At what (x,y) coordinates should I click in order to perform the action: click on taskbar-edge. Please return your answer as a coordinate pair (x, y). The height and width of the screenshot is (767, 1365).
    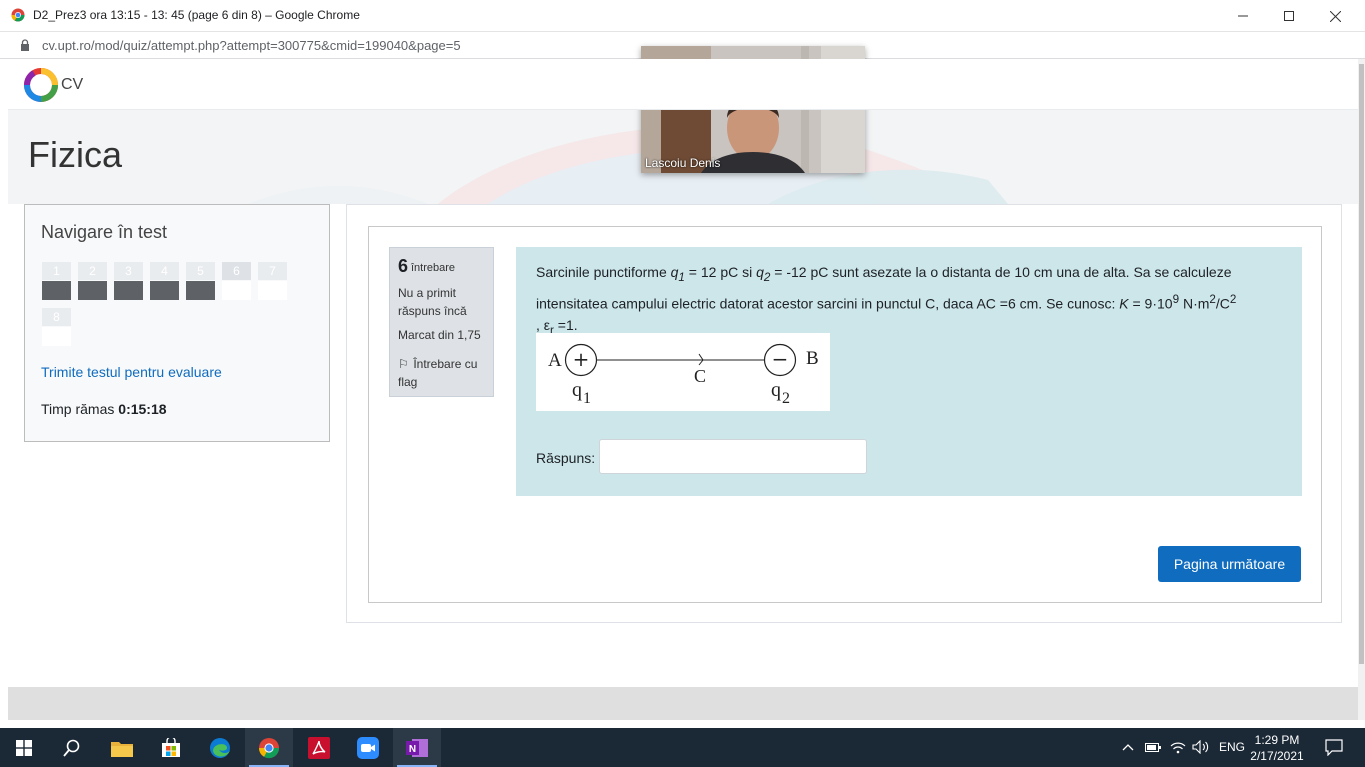
    Looking at the image, I should click on (220, 747).